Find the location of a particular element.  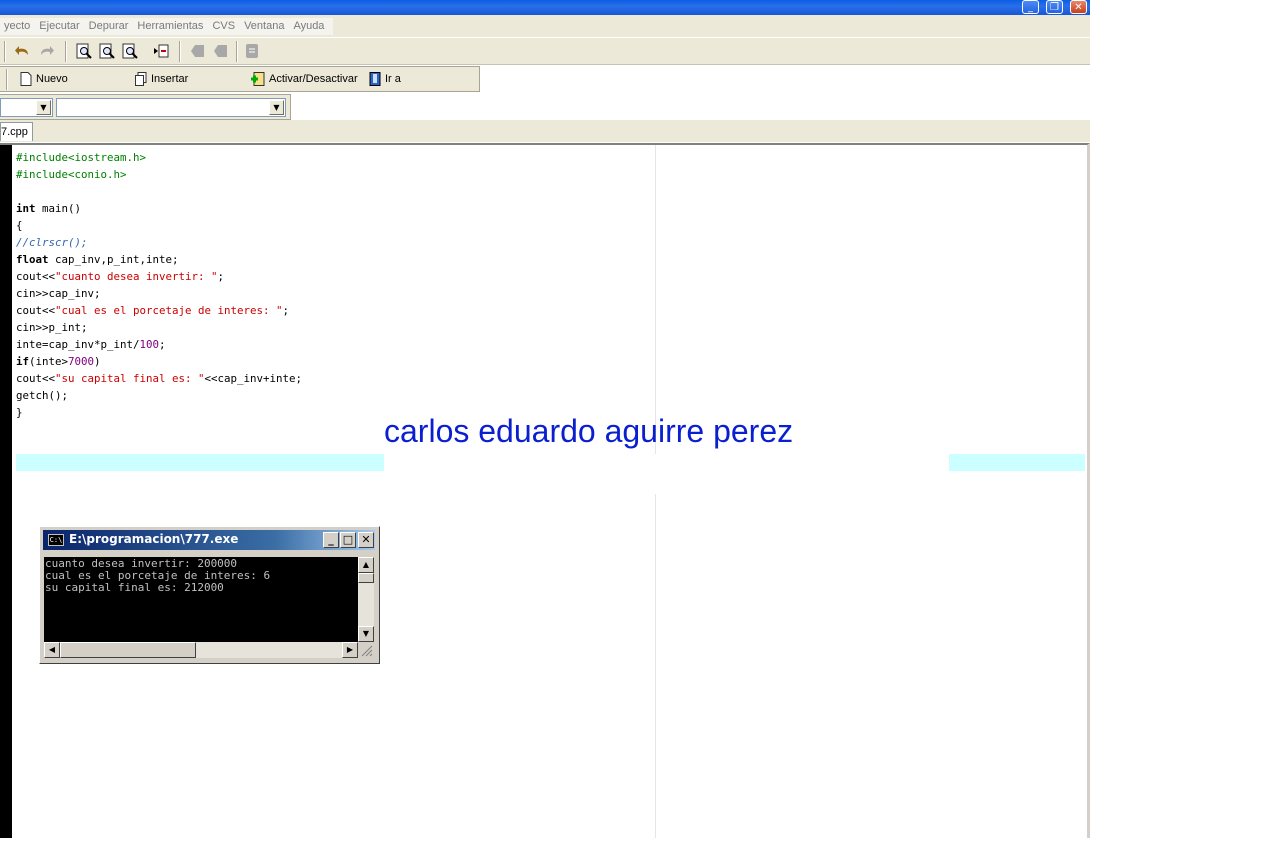

code-line: cin>>cap_inv; is located at coordinates (159, 293).